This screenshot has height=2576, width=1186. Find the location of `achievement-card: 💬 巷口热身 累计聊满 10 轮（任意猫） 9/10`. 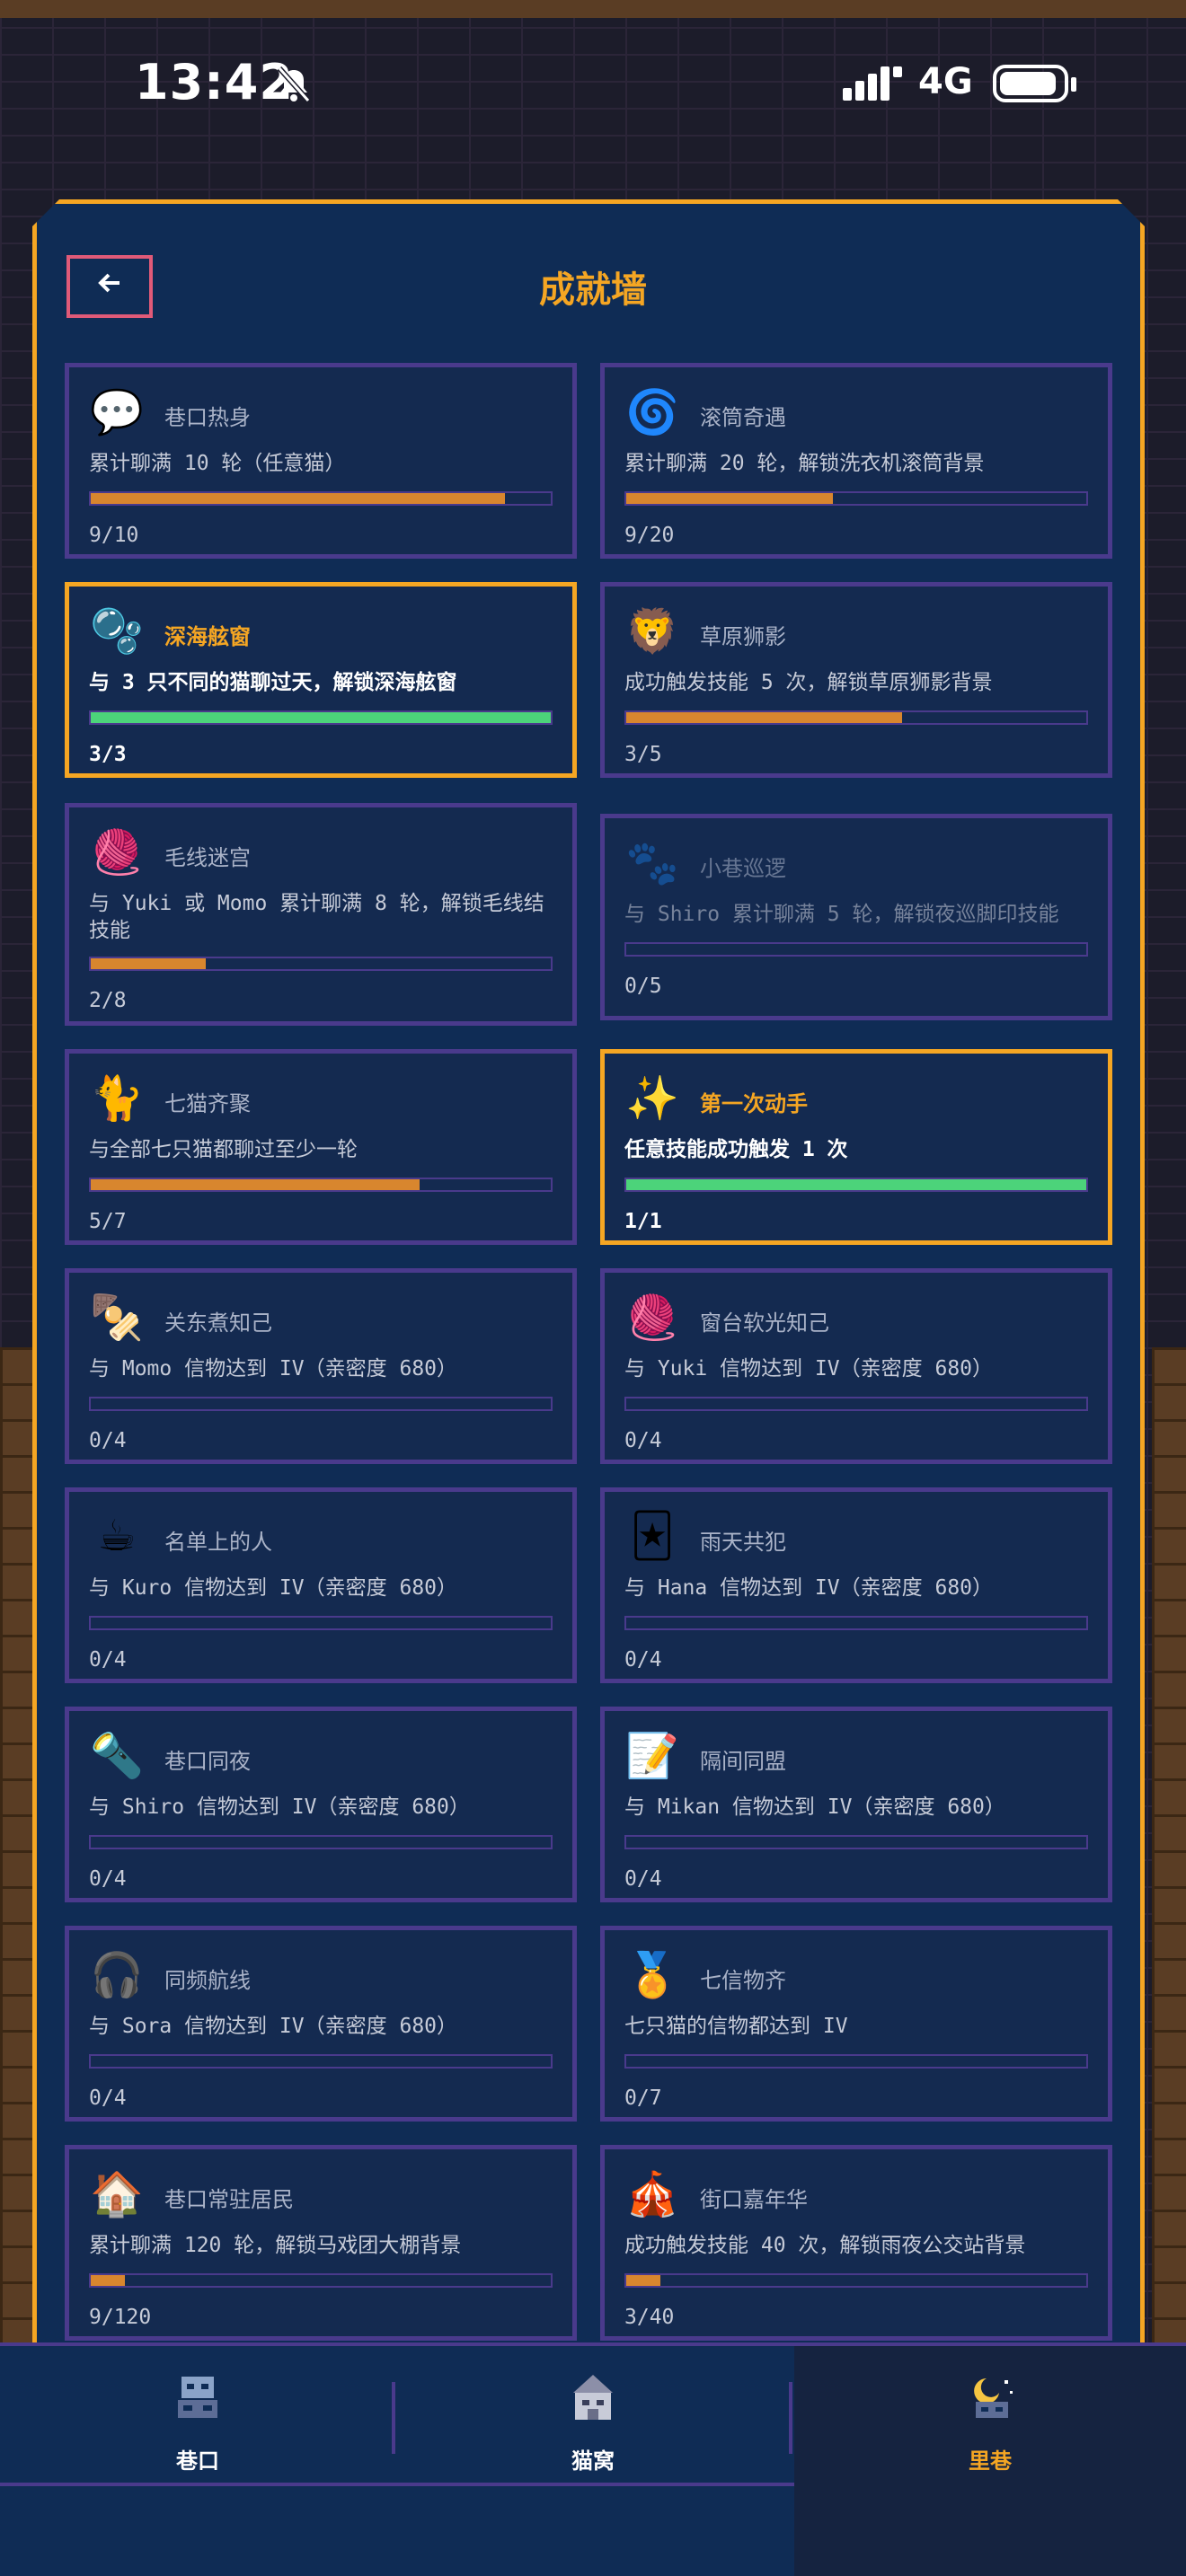

achievement-card: 💬 巷口热身 累计聊满 10 轮（任意猫） 9/10 is located at coordinates (321, 461).